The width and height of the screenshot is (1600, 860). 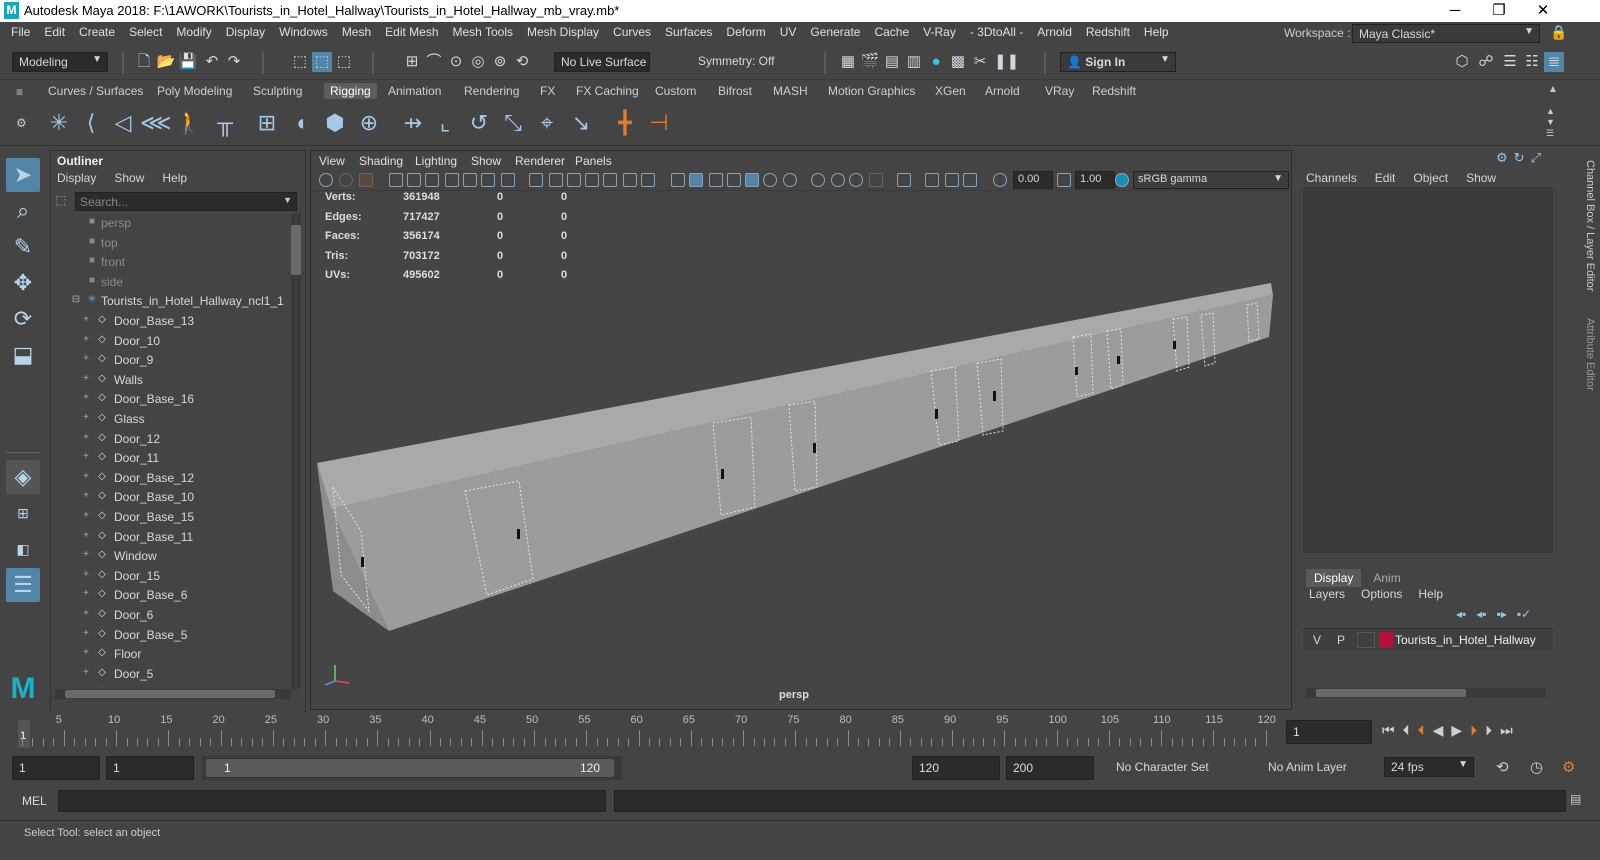 What do you see at coordinates (648, 180) in the screenshot?
I see `safe-title-icon` at bounding box center [648, 180].